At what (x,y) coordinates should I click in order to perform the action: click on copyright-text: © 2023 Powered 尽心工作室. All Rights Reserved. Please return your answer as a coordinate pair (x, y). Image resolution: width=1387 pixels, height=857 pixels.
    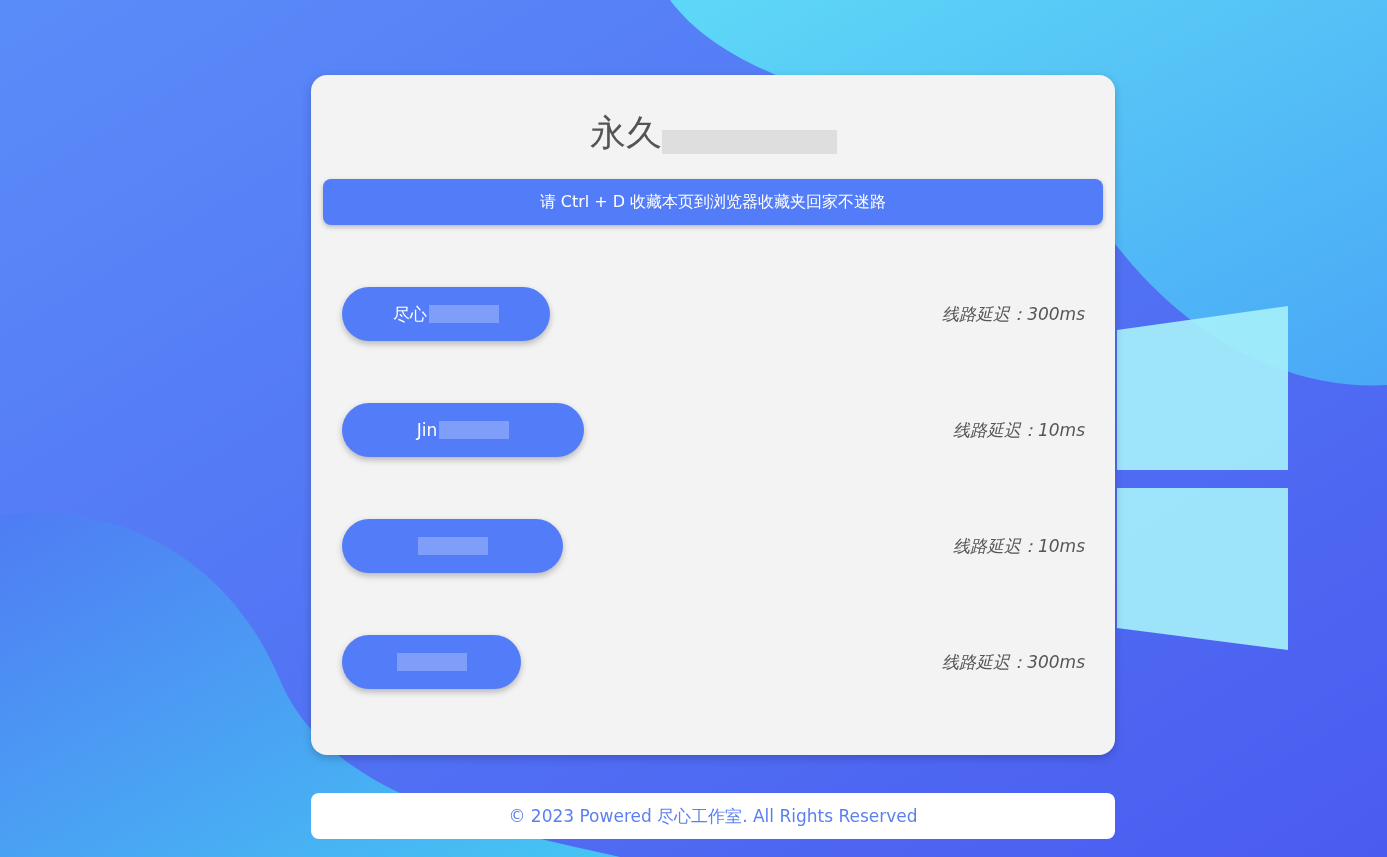
    Looking at the image, I should click on (713, 816).